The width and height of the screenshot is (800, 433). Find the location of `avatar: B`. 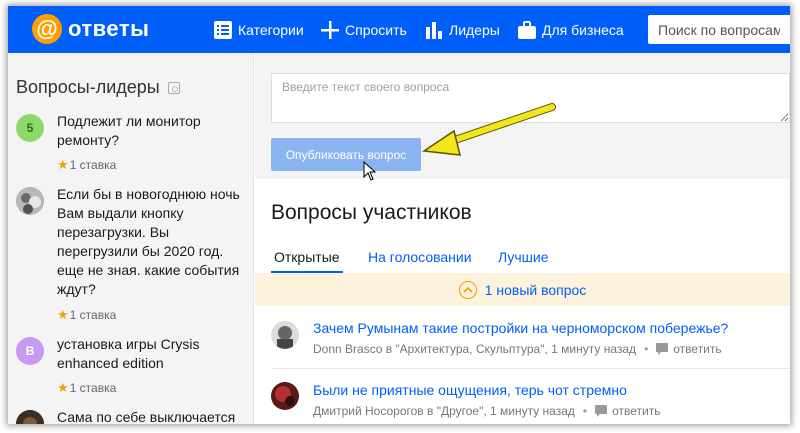

avatar: B is located at coordinates (30, 351).